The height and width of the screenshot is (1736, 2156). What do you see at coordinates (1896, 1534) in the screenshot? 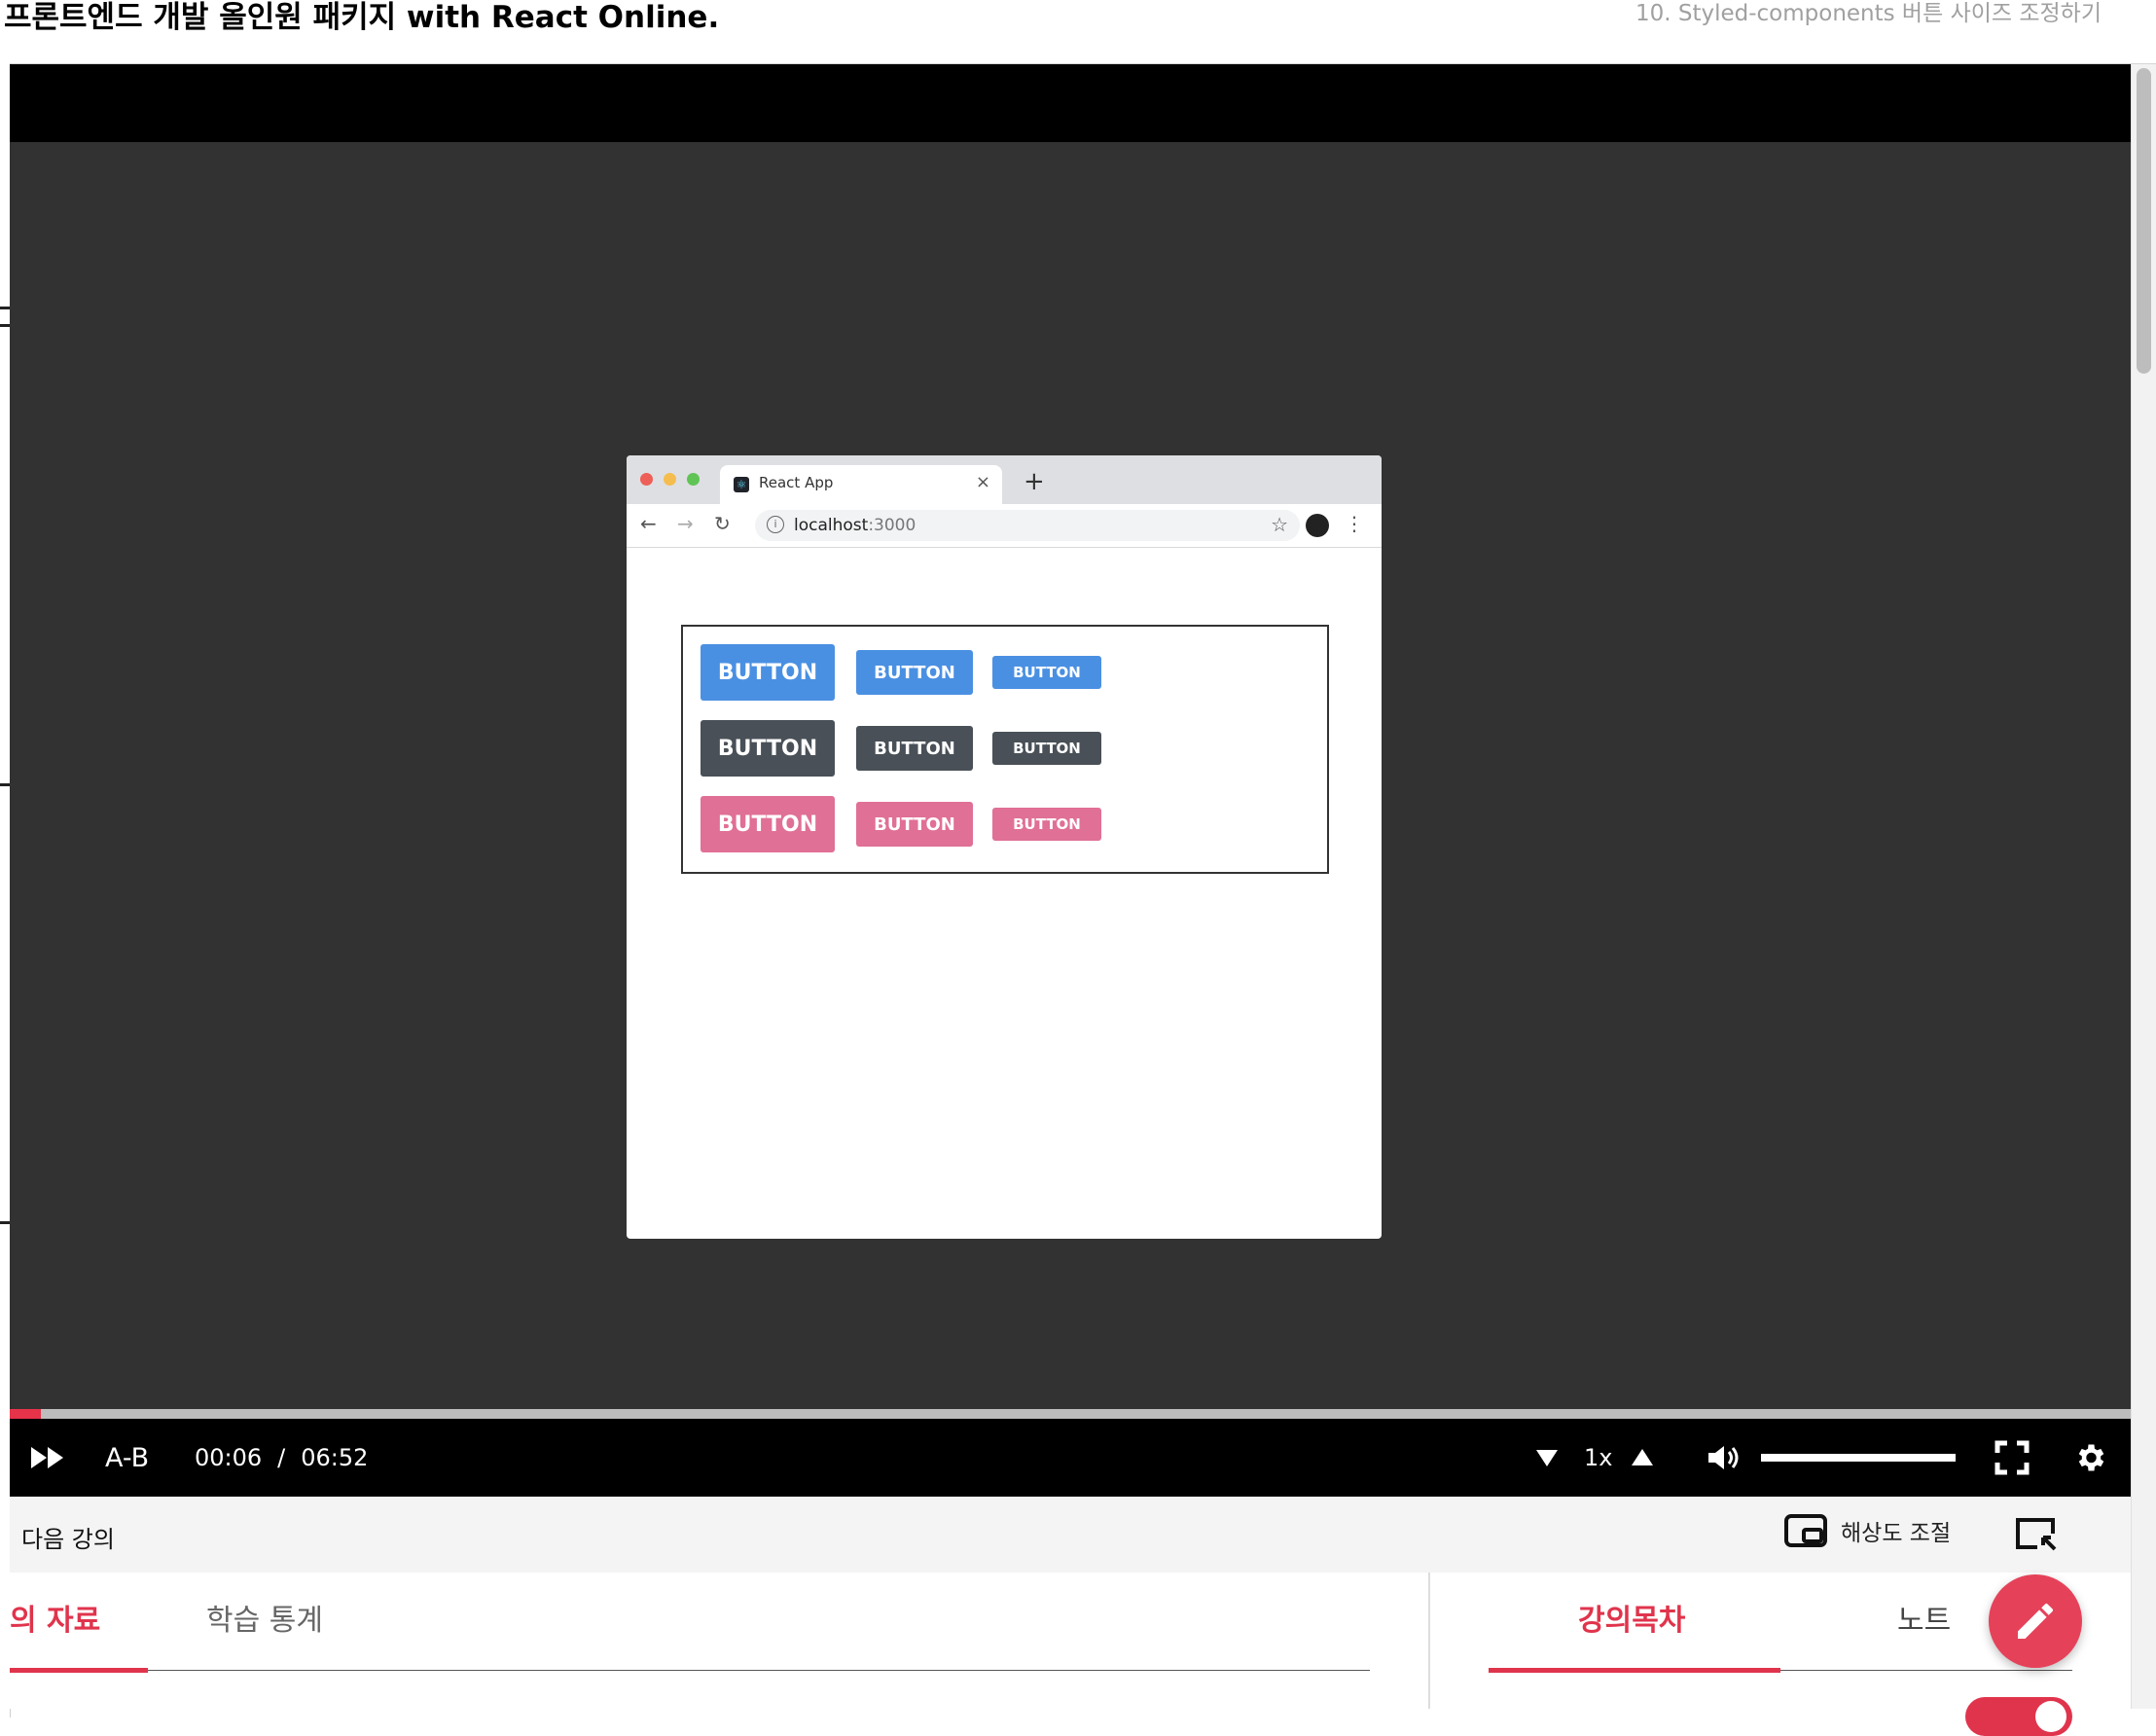
I see `resolution-label: 해상도 조절` at bounding box center [1896, 1534].